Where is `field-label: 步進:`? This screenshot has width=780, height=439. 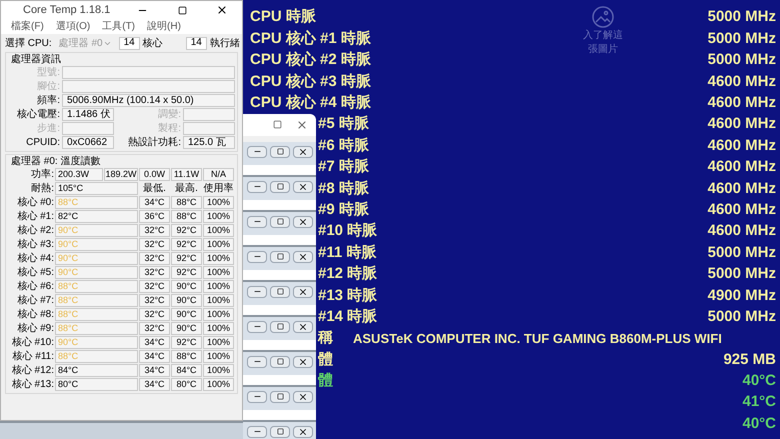
field-label: 步進: is located at coordinates (48, 129).